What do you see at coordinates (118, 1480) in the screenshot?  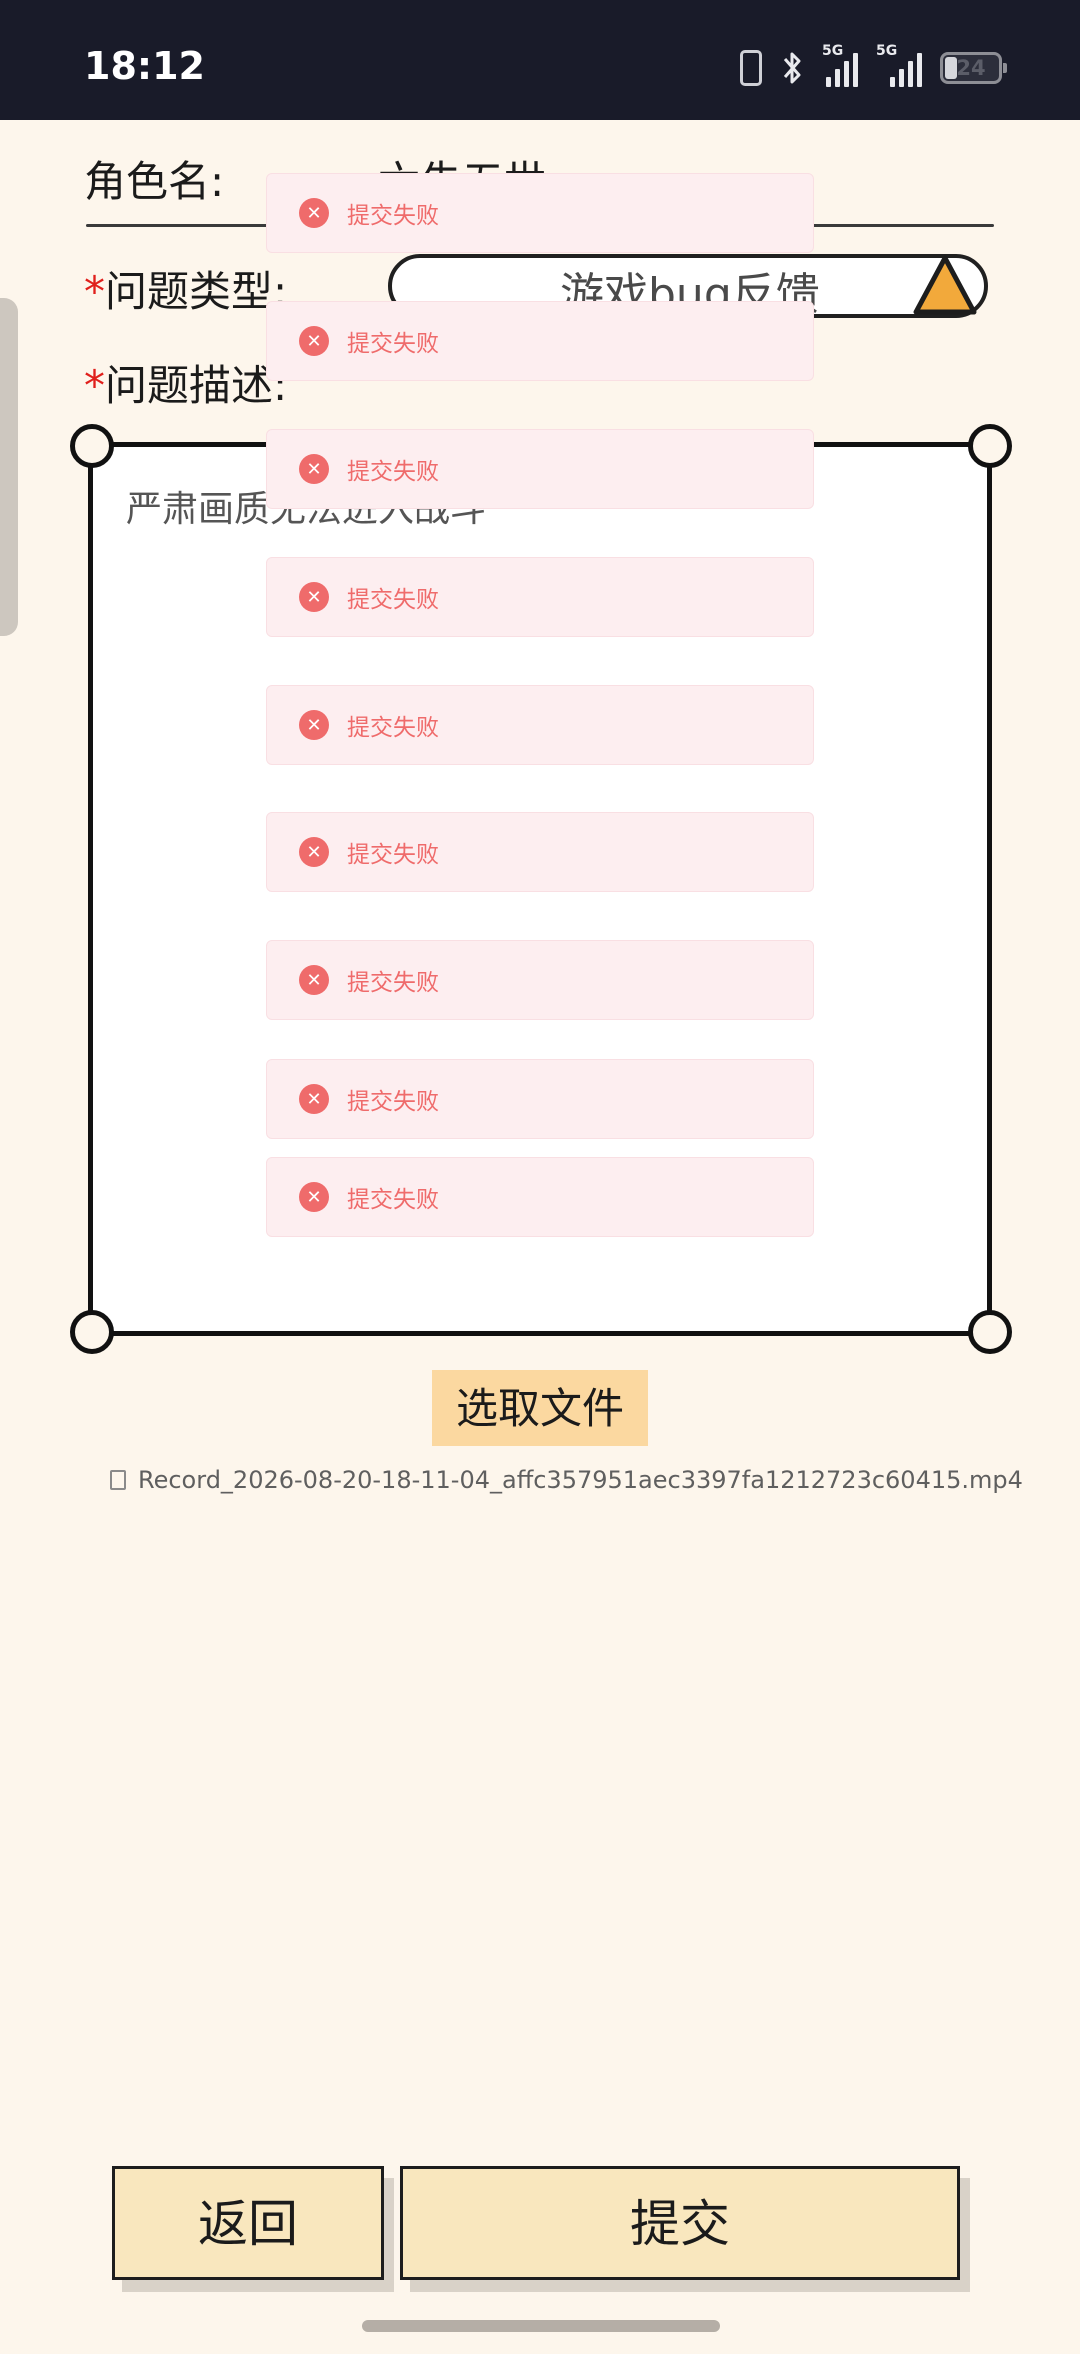 I see `file-icon` at bounding box center [118, 1480].